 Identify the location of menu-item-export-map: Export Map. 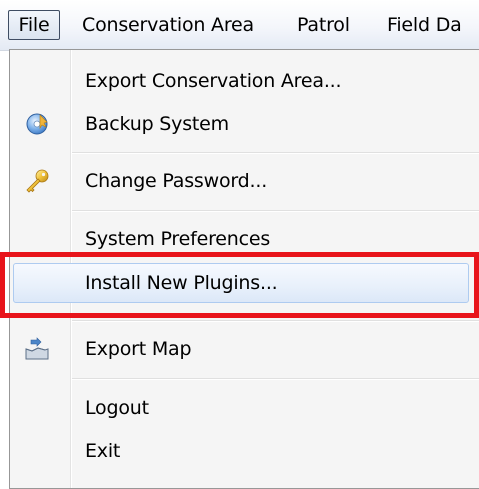
(244, 349).